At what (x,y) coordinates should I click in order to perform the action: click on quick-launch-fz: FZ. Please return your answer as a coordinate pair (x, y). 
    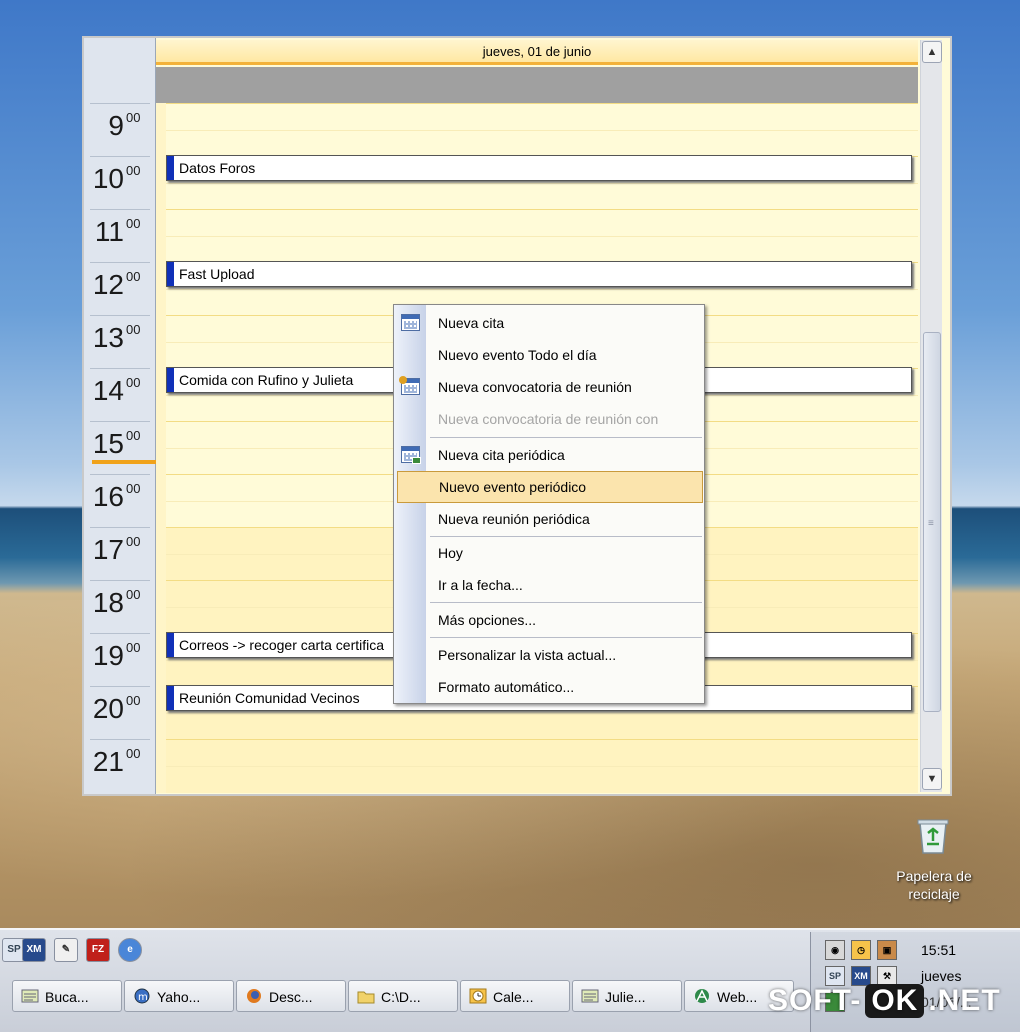
    Looking at the image, I should click on (98, 950).